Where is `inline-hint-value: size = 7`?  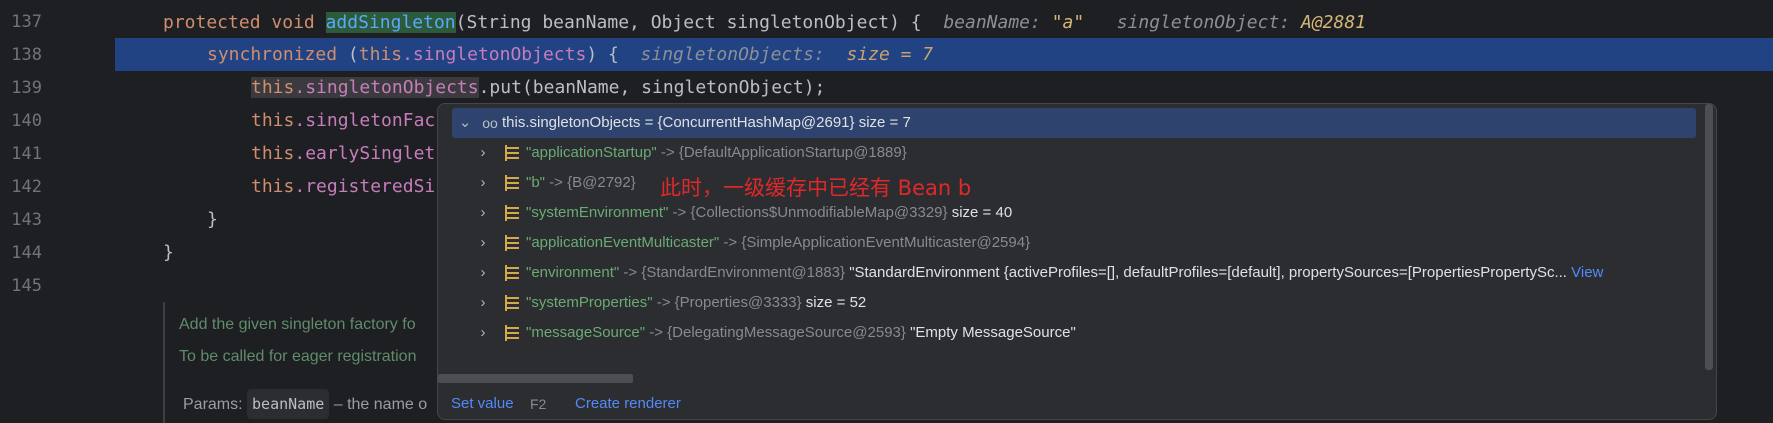
inline-hint-value: size = 7 is located at coordinates (890, 54).